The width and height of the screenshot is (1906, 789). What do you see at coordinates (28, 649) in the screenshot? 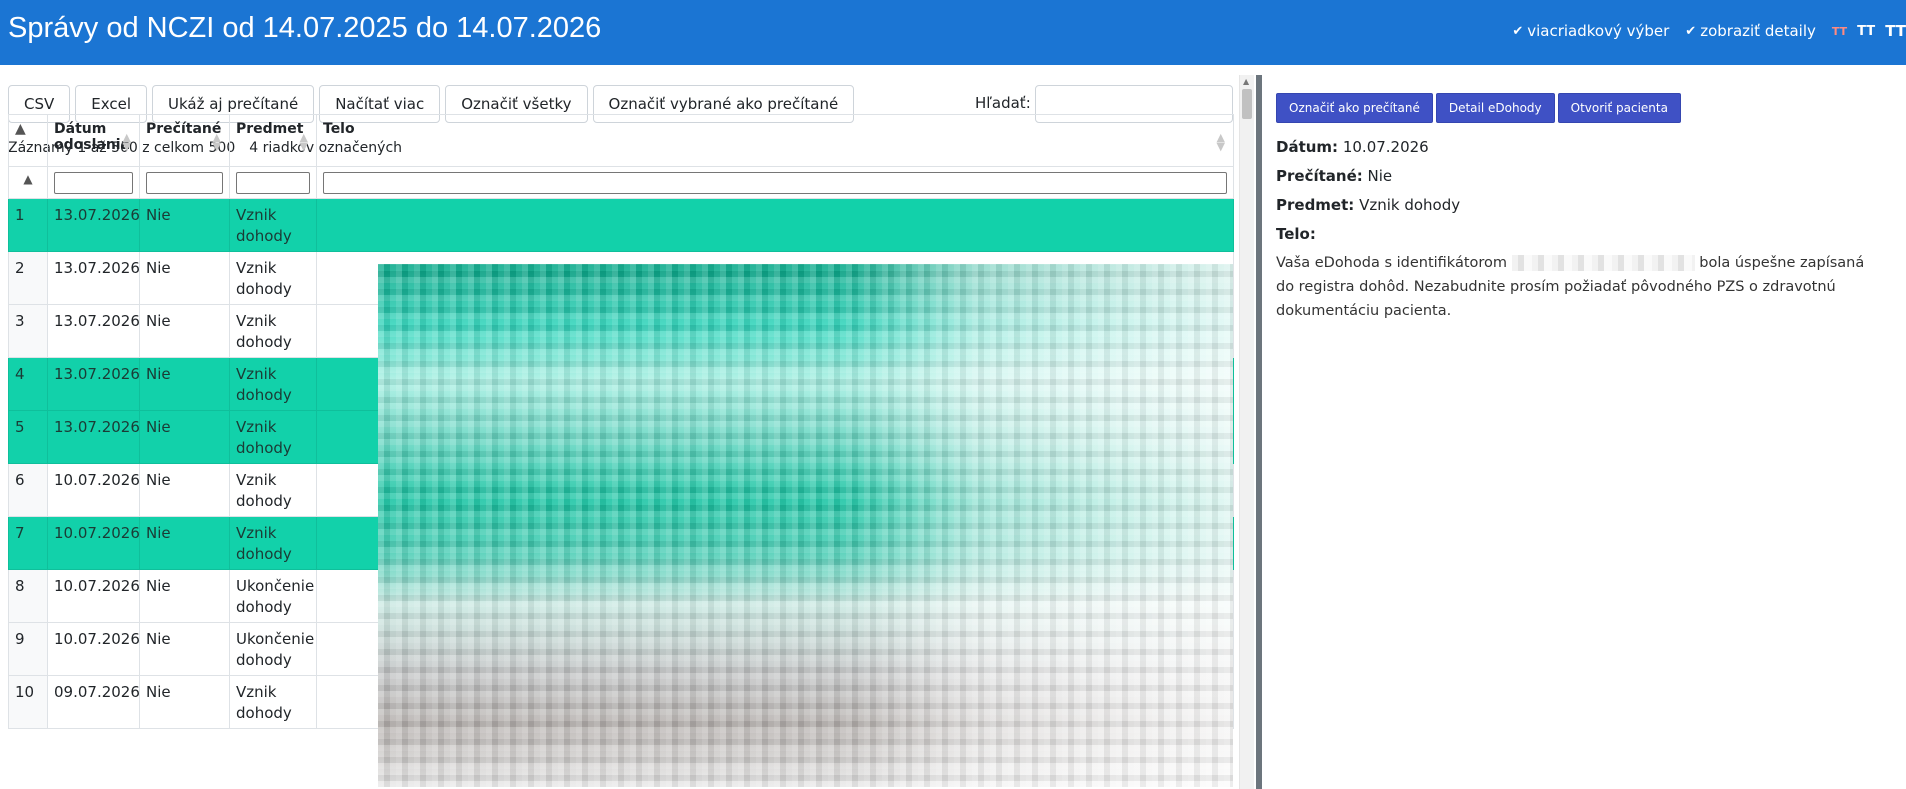
I see `row-number-cell: 9` at bounding box center [28, 649].